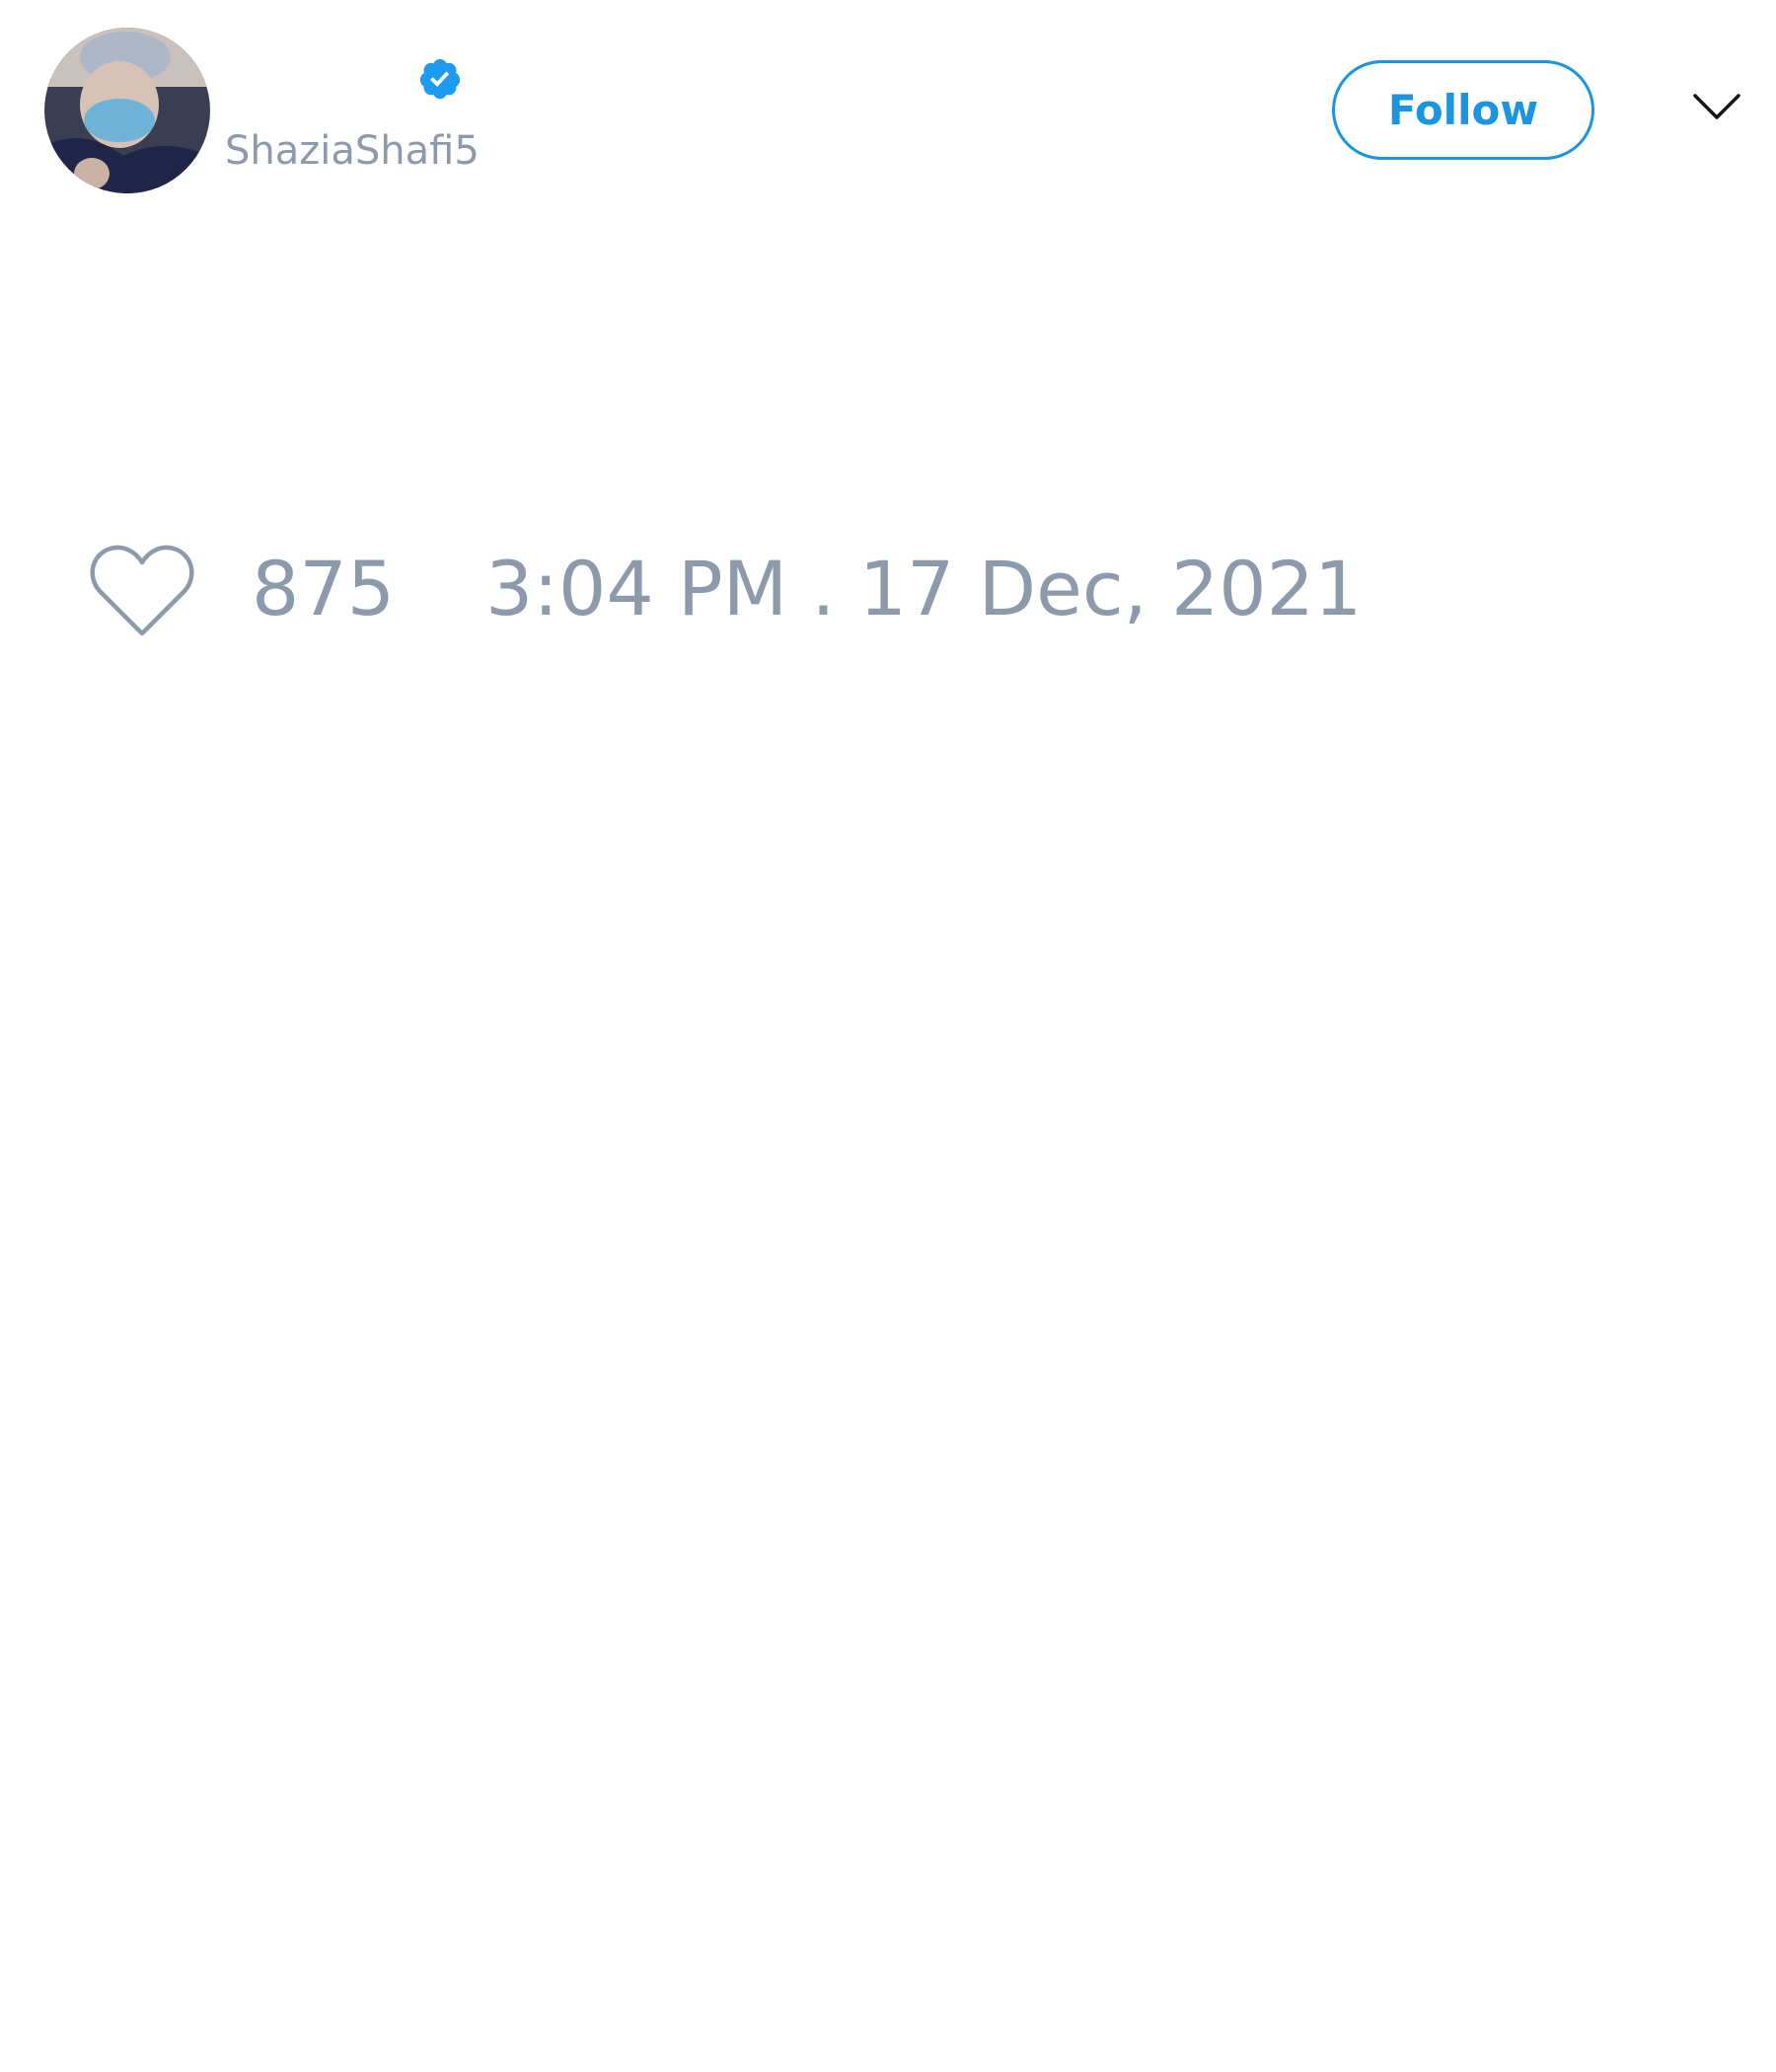 The image size is (1776, 2072). I want to click on avatar-photo, so click(127, 111).